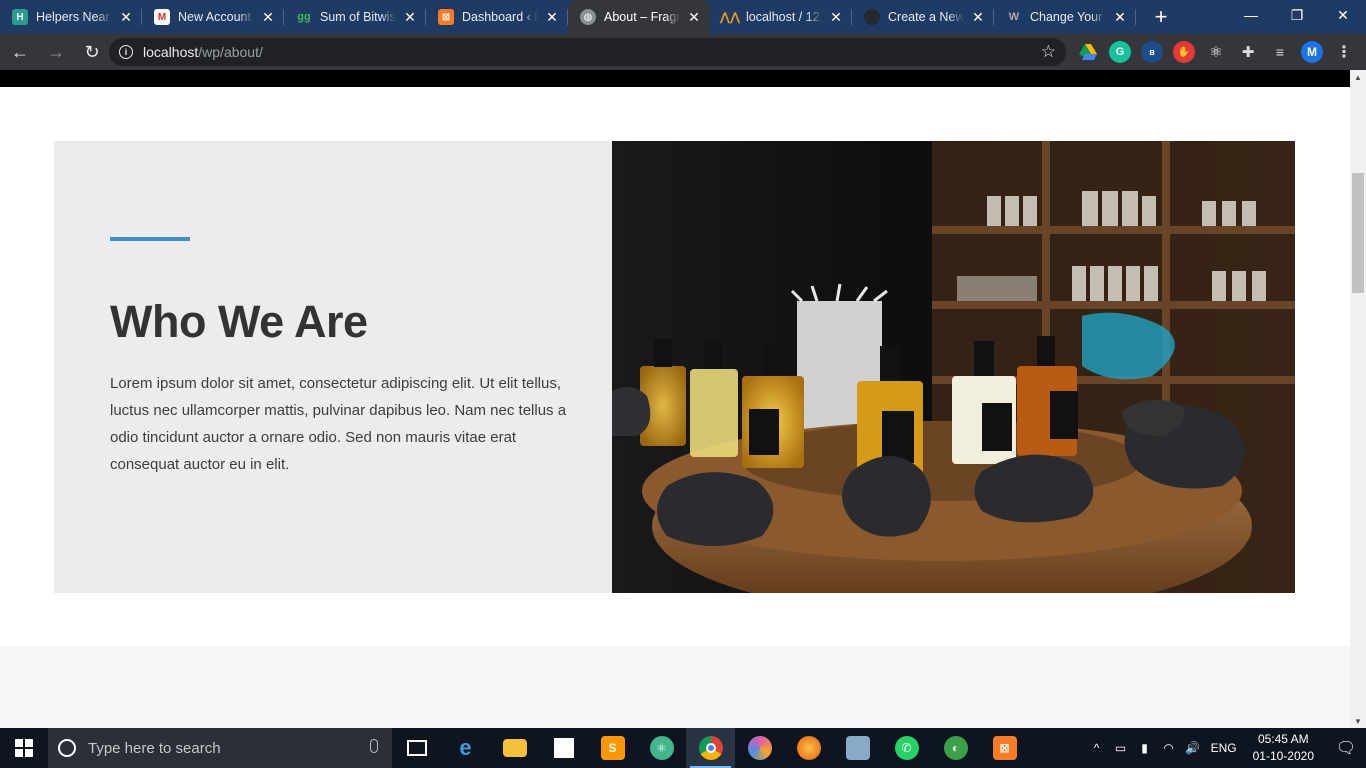 The width and height of the screenshot is (1366, 768). Describe the element at coordinates (759, 748) in the screenshot. I see `chrome-canary-icon` at that location.